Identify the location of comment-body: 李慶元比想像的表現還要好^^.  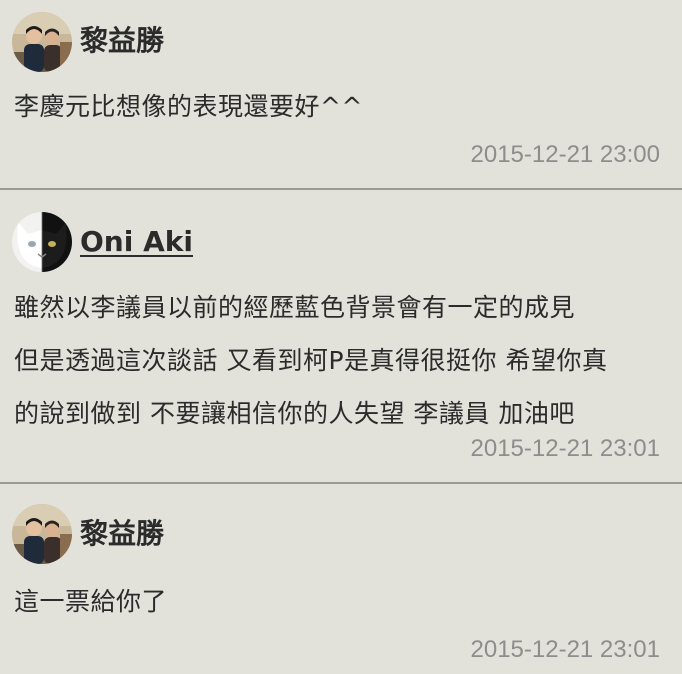
(341, 106).